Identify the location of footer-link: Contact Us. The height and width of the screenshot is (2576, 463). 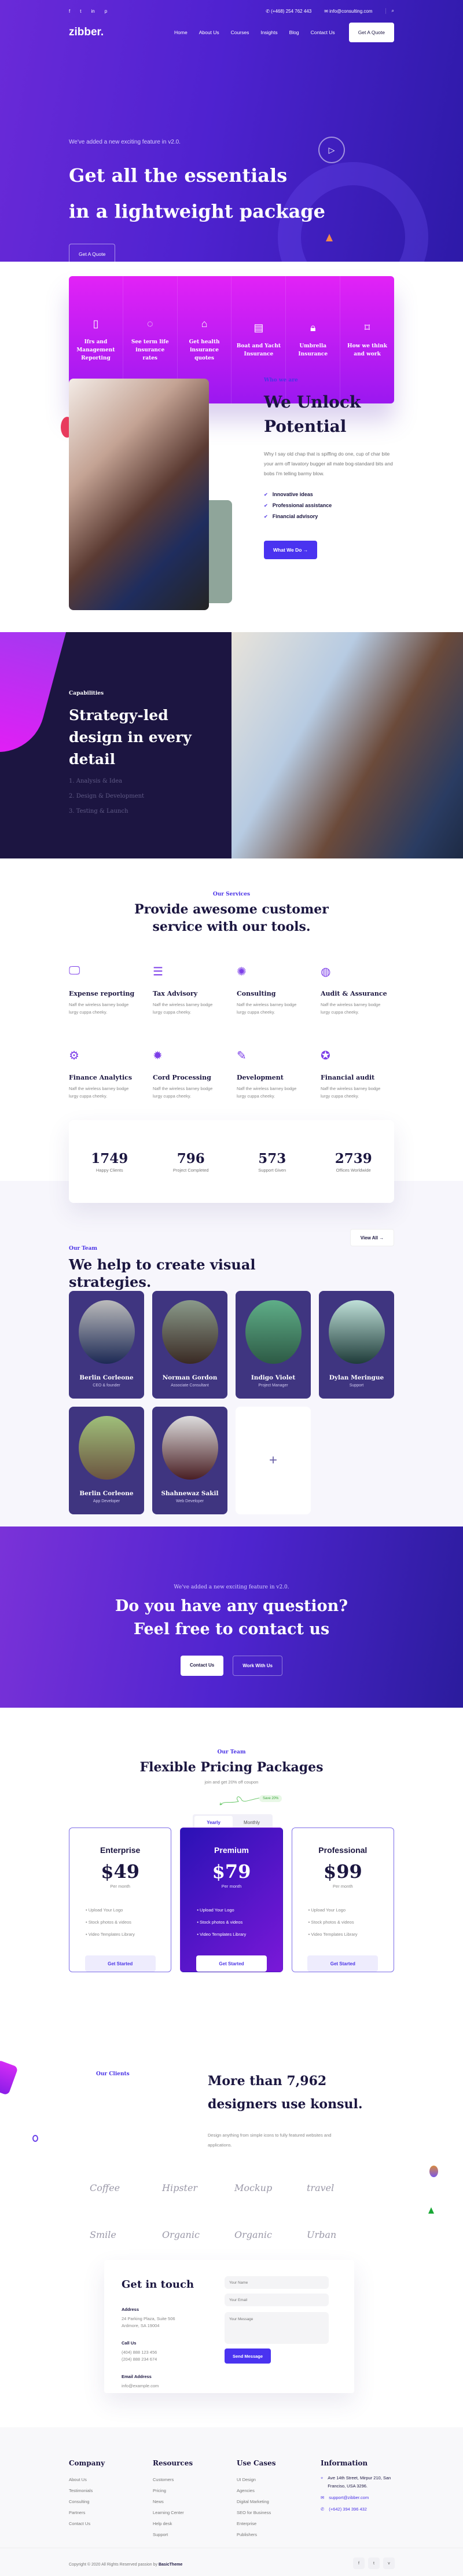
(111, 2523).